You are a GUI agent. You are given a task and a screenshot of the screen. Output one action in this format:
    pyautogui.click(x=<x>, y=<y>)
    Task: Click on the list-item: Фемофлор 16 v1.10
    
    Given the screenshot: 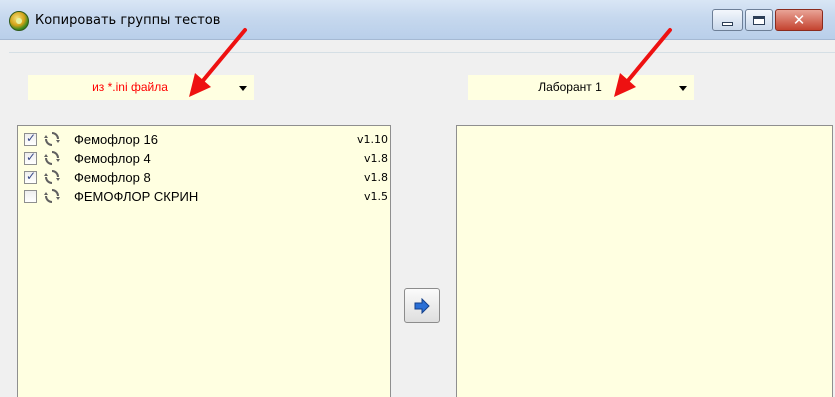 What is the action you would take?
    pyautogui.click(x=205, y=139)
    